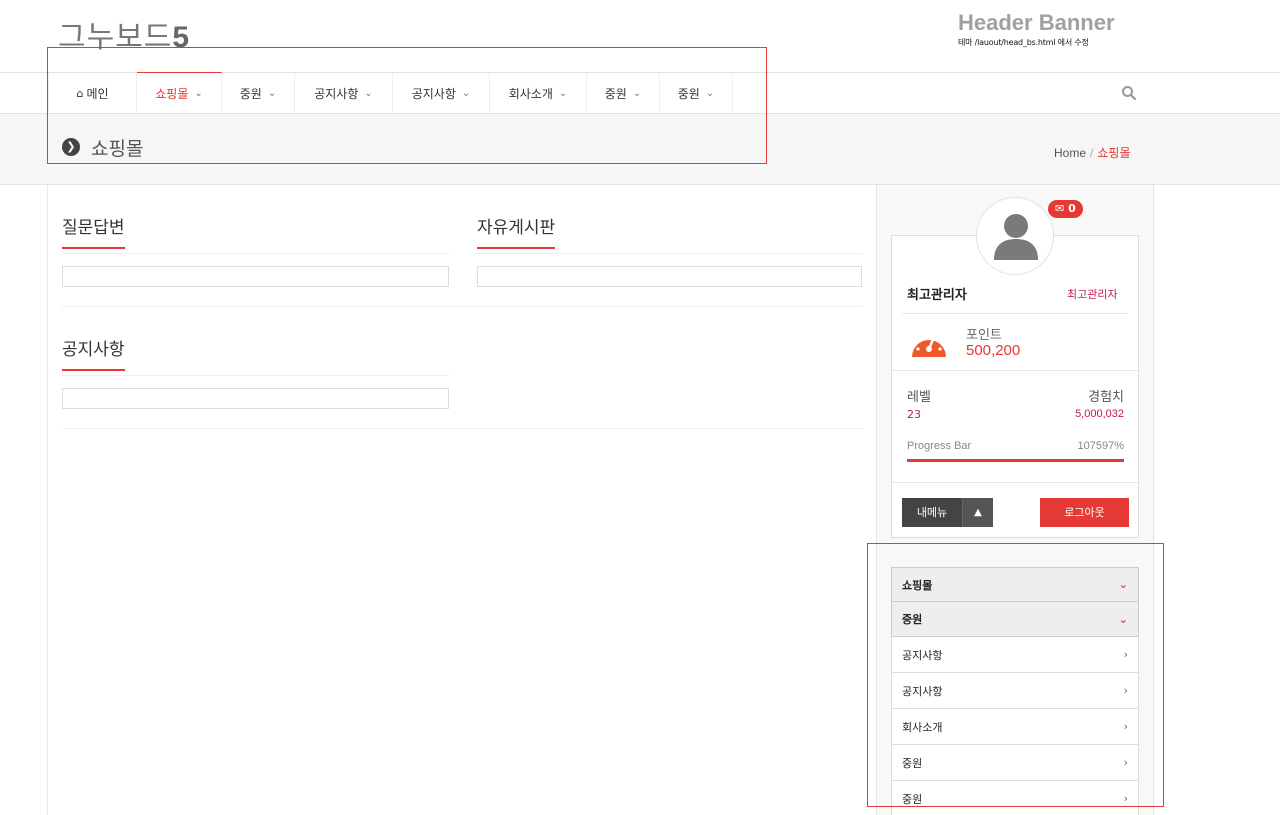 Image resolution: width=1280 pixels, height=815 pixels. Describe the element at coordinates (1101, 446) in the screenshot. I see `progress-value: 107597%` at that location.